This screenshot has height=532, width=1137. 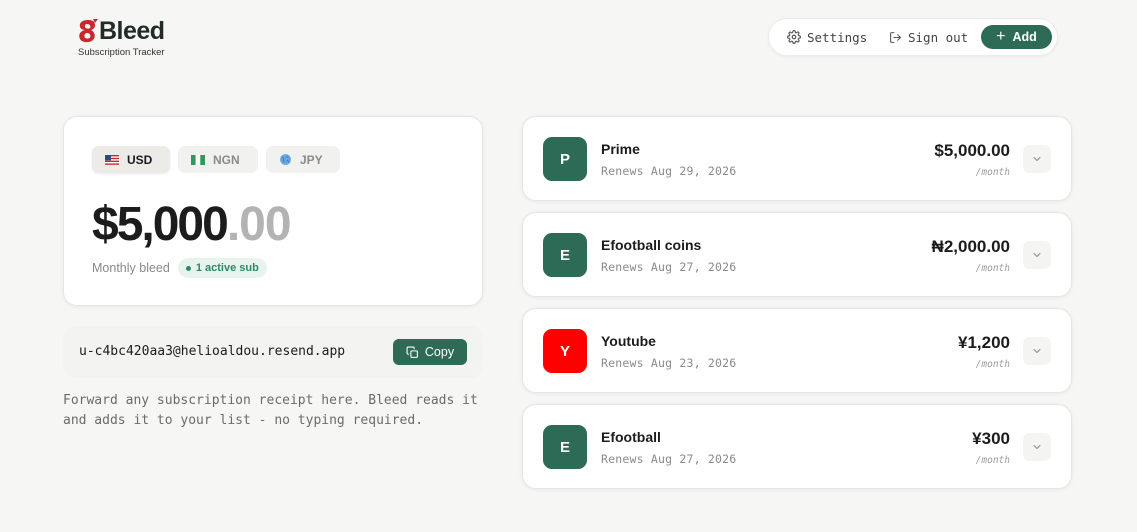 I want to click on copy-email-button: Copy, so click(x=430, y=352).